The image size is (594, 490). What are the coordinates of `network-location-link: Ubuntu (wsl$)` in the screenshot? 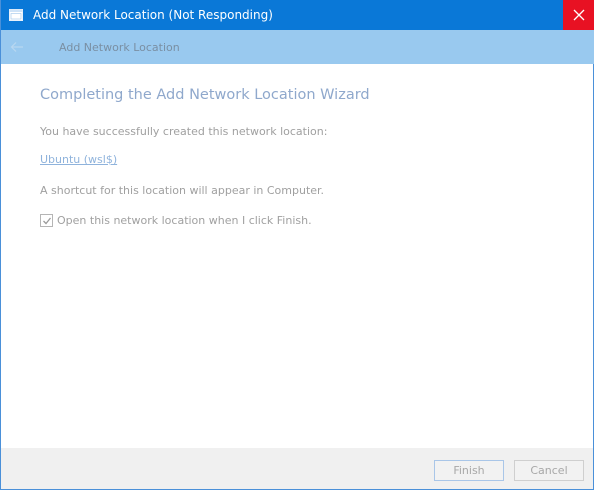 It's located at (78, 159).